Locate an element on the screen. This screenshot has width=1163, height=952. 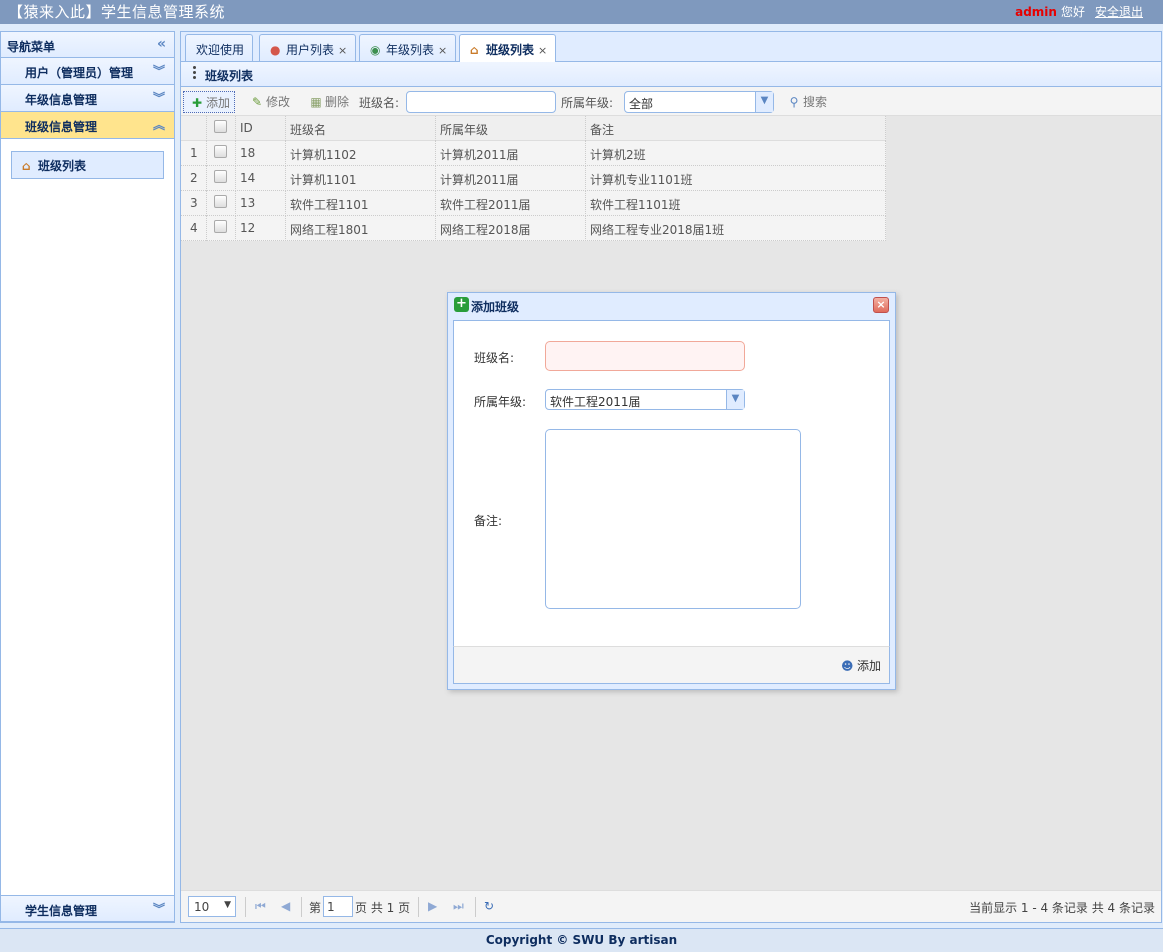
sidebar-section-user-admin: 用户（管理员）管理 ︾ is located at coordinates (87, 71).